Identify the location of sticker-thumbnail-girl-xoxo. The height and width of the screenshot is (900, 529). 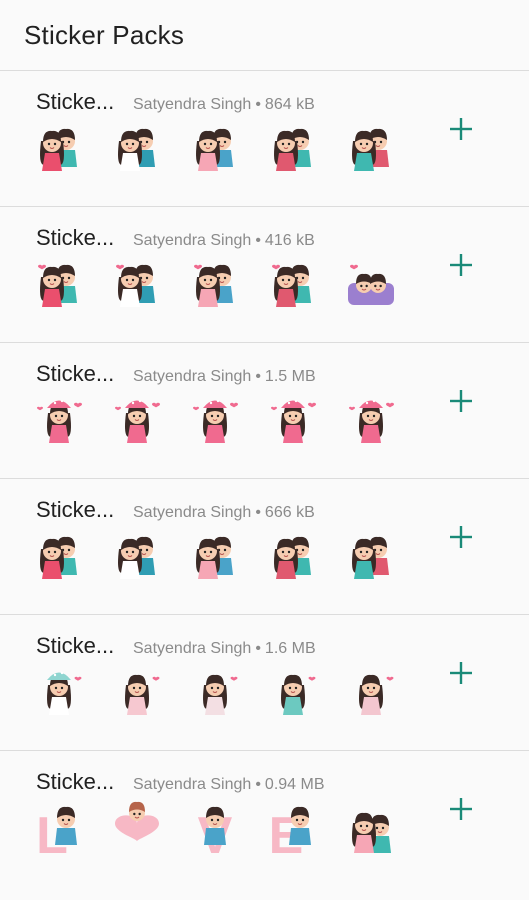
(137, 694).